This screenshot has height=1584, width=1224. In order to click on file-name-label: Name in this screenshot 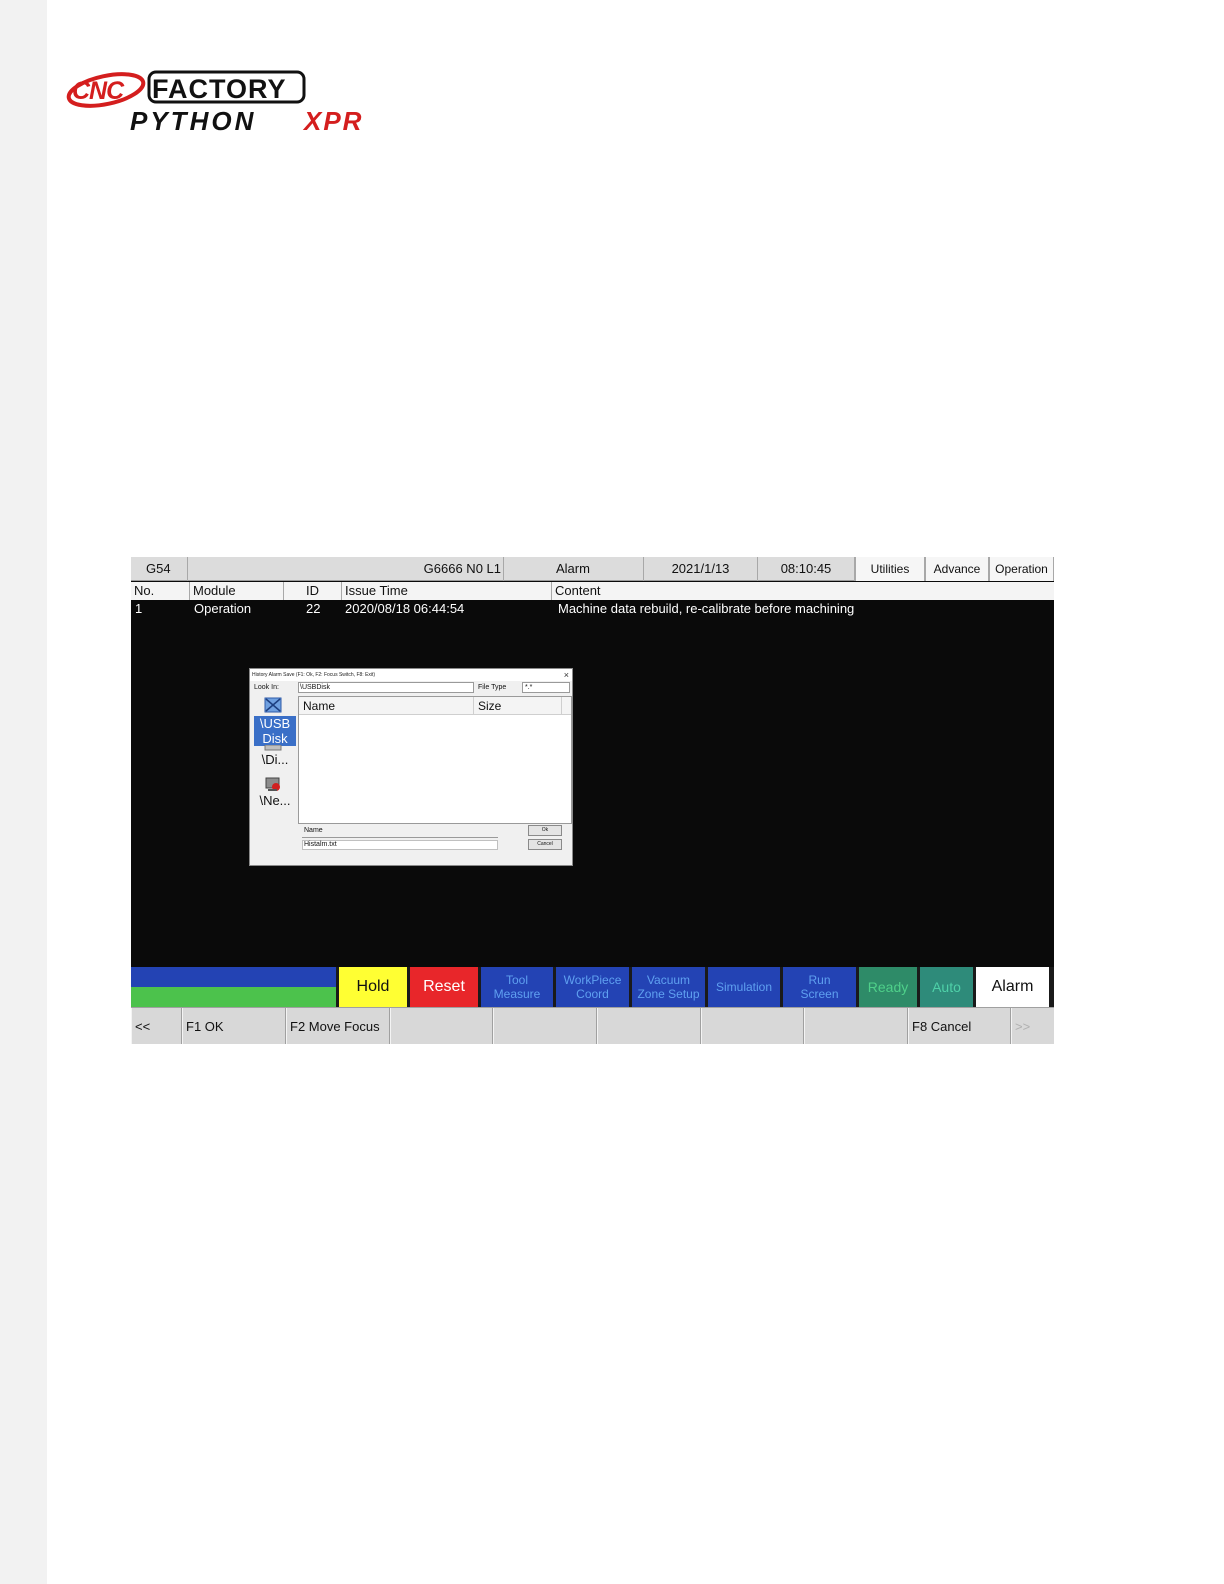, I will do `click(313, 830)`.